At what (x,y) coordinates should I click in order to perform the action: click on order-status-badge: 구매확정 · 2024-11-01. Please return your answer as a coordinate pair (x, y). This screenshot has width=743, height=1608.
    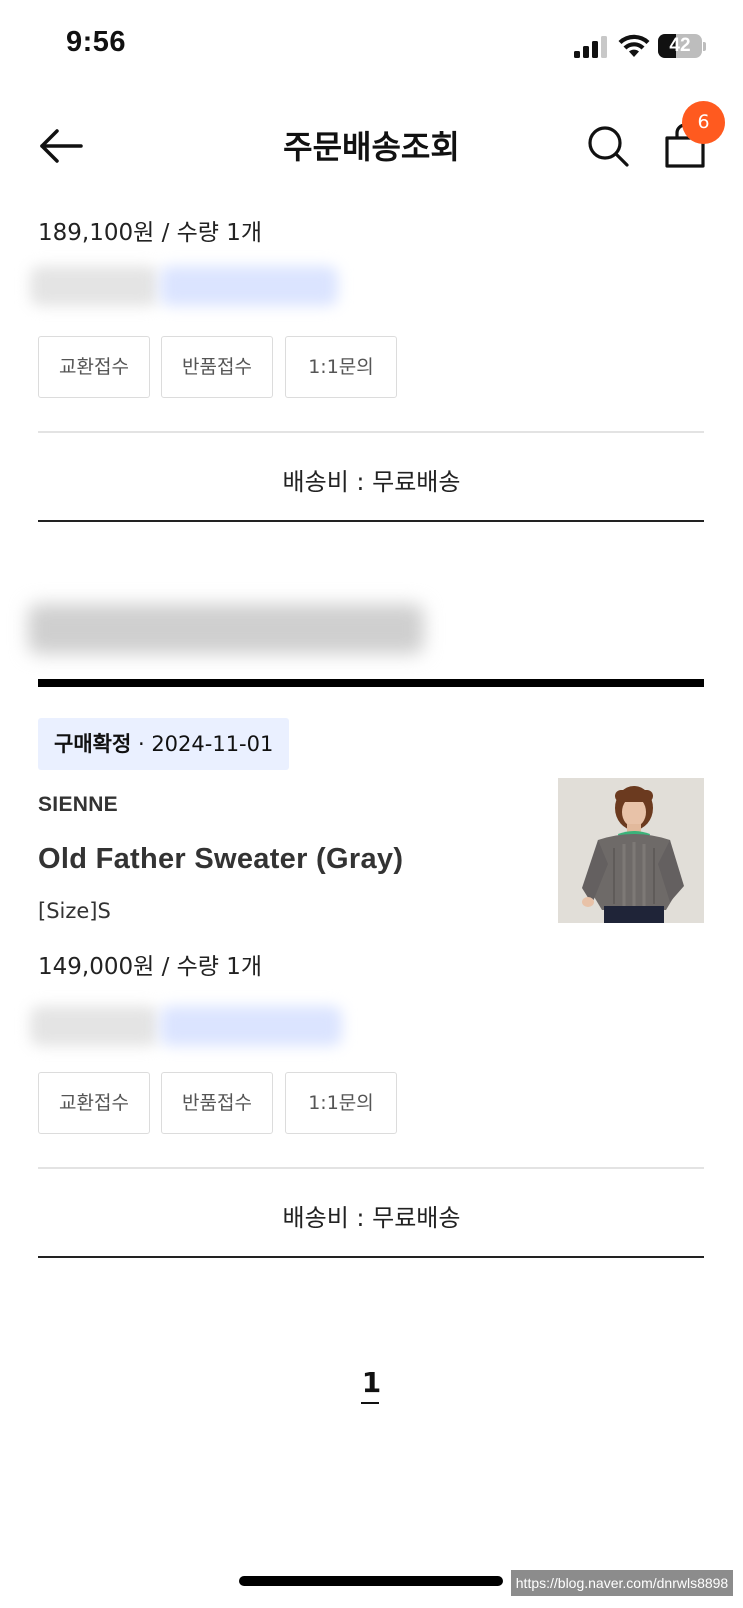
    Looking at the image, I should click on (164, 744).